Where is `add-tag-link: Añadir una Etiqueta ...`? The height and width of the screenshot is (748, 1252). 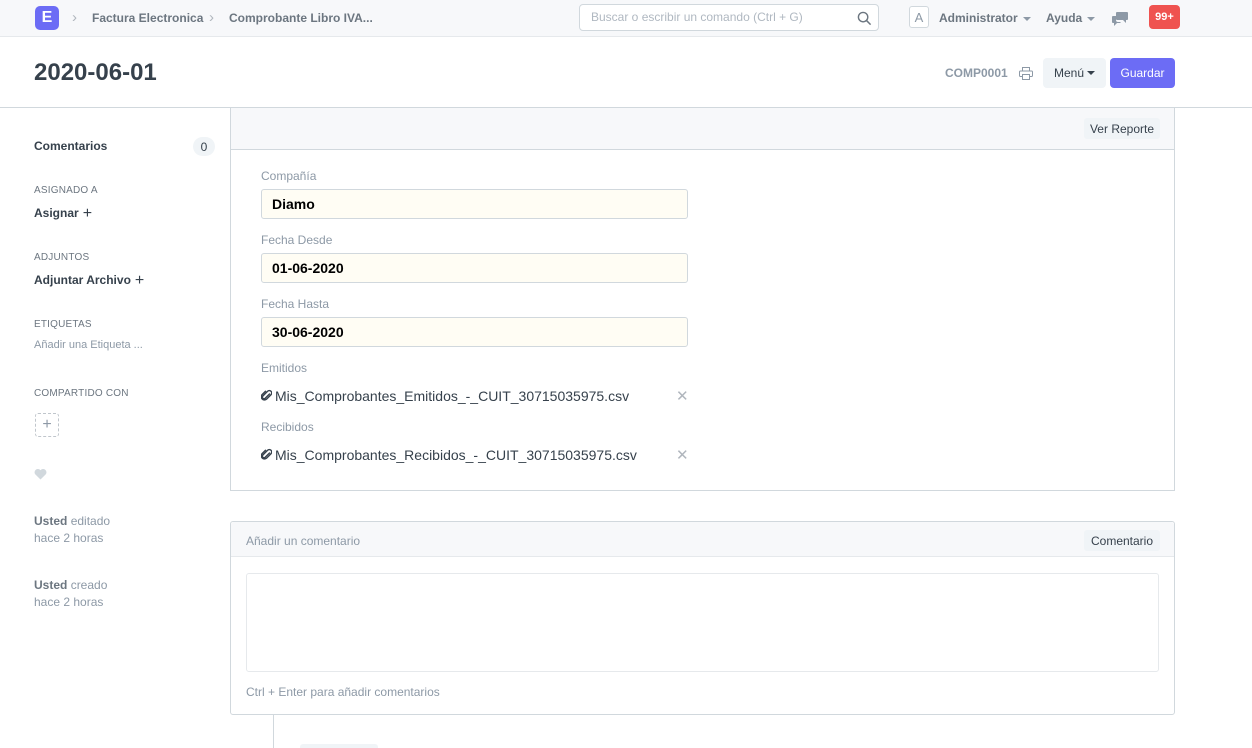 add-tag-link: Añadir una Etiqueta ... is located at coordinates (88, 345).